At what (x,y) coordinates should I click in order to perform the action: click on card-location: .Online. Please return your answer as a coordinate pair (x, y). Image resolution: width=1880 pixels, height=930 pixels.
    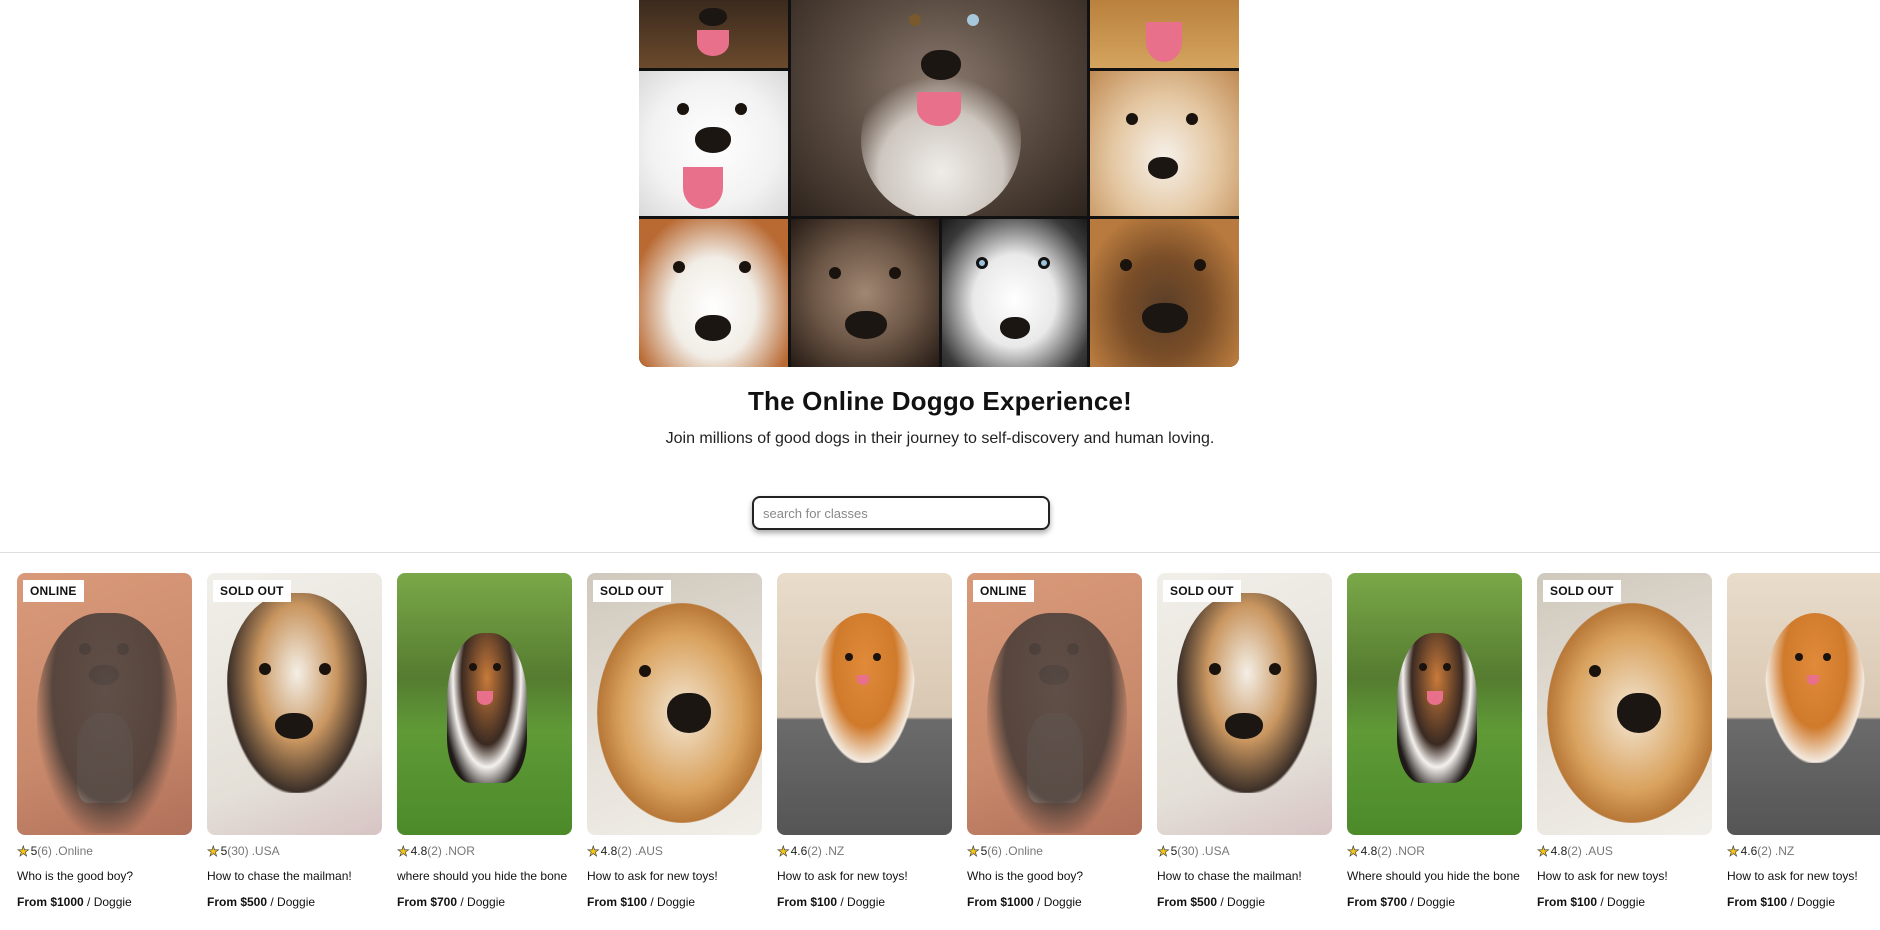
    Looking at the image, I should click on (1023, 851).